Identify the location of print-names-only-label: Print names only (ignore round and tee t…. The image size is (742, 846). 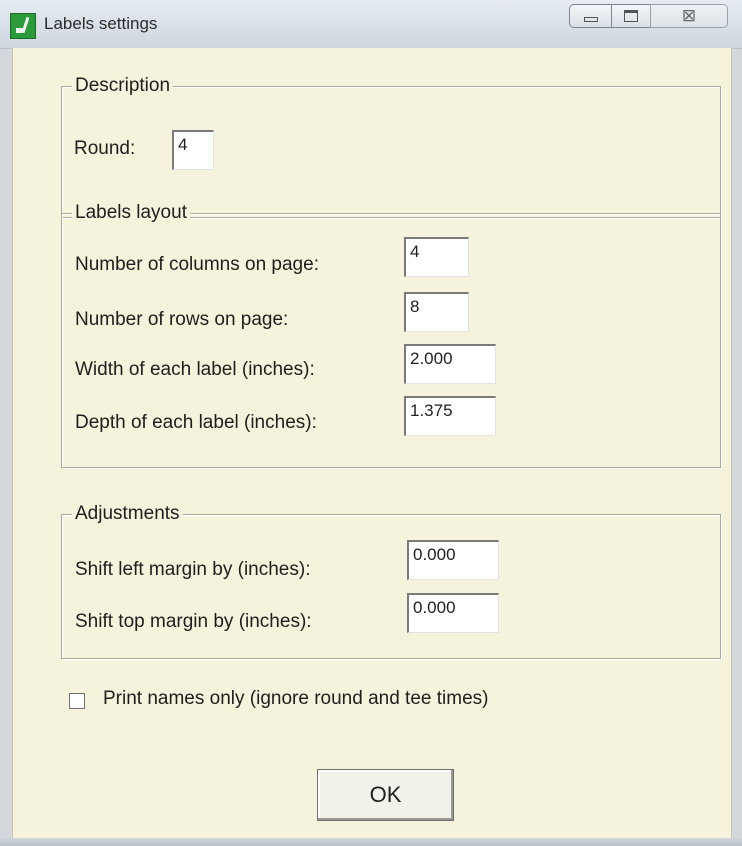
(295, 699).